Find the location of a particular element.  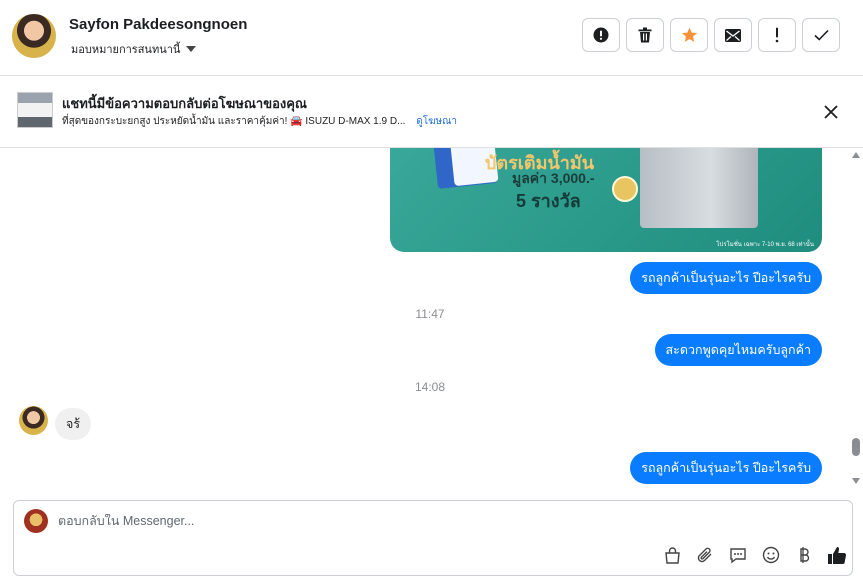

delete-button is located at coordinates (645, 35).